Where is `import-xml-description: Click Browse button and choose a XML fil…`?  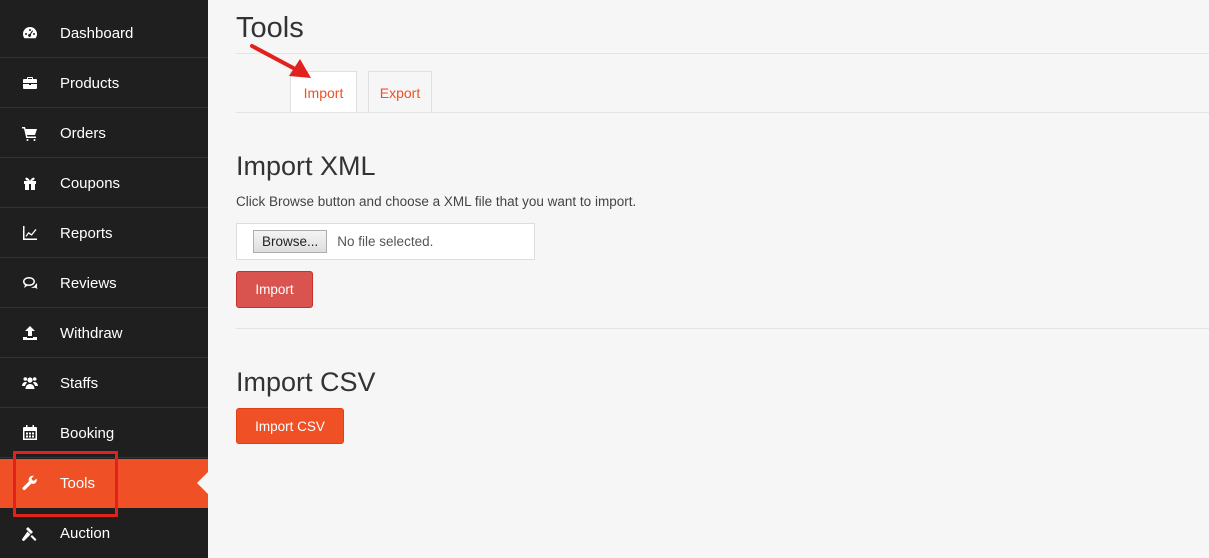
import-xml-description: Click Browse button and choose a XML fil… is located at coordinates (436, 201).